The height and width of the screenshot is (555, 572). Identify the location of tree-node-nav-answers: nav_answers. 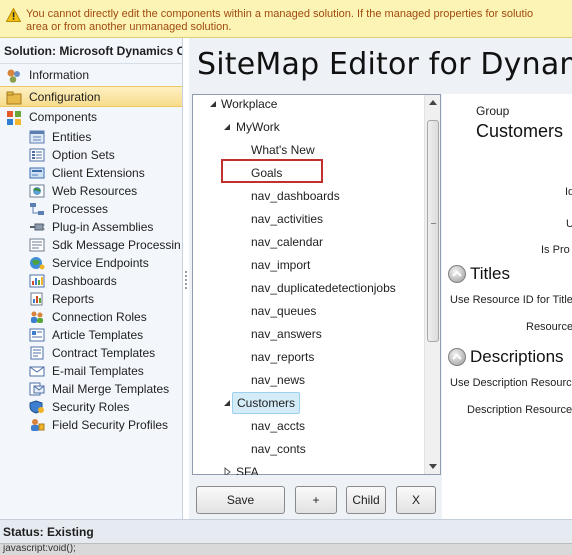
(308, 334).